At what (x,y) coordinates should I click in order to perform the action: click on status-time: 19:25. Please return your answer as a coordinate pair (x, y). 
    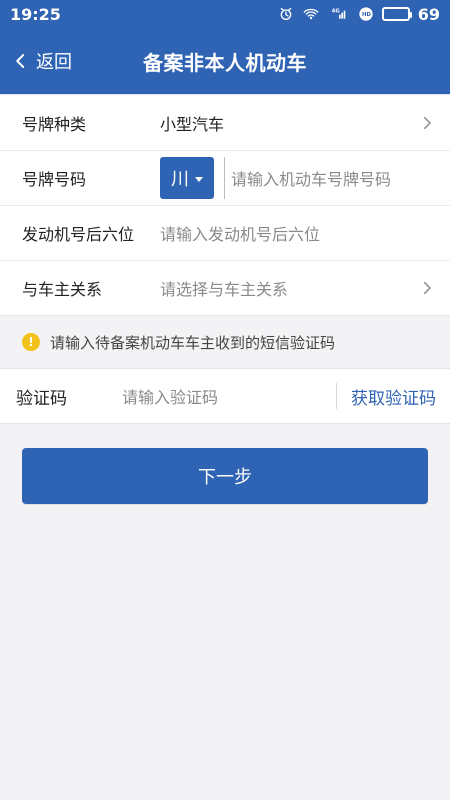
    Looking at the image, I should click on (35, 14).